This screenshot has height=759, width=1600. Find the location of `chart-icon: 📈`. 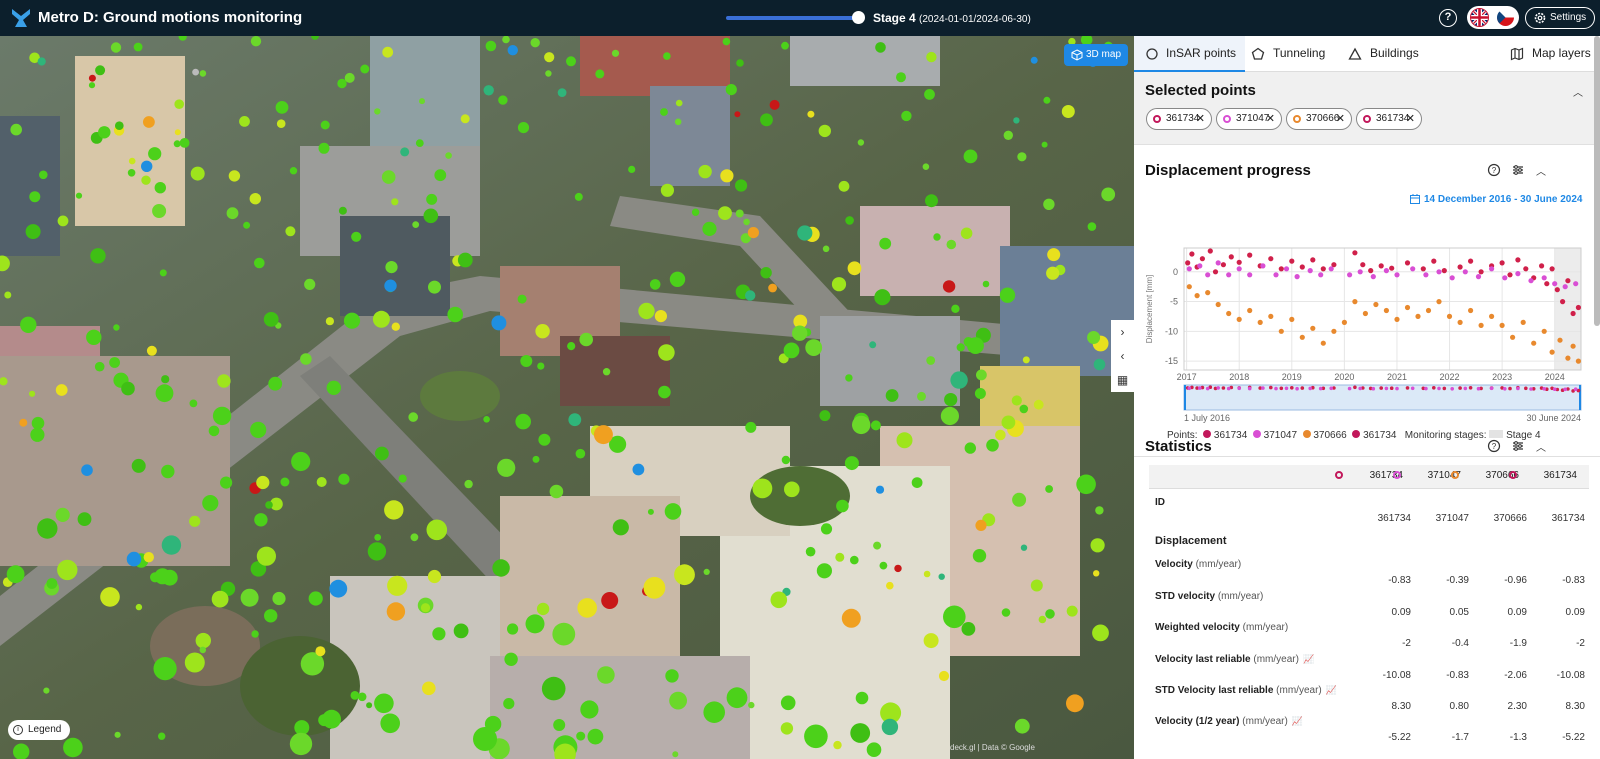

chart-icon: 📈 is located at coordinates (1308, 659).